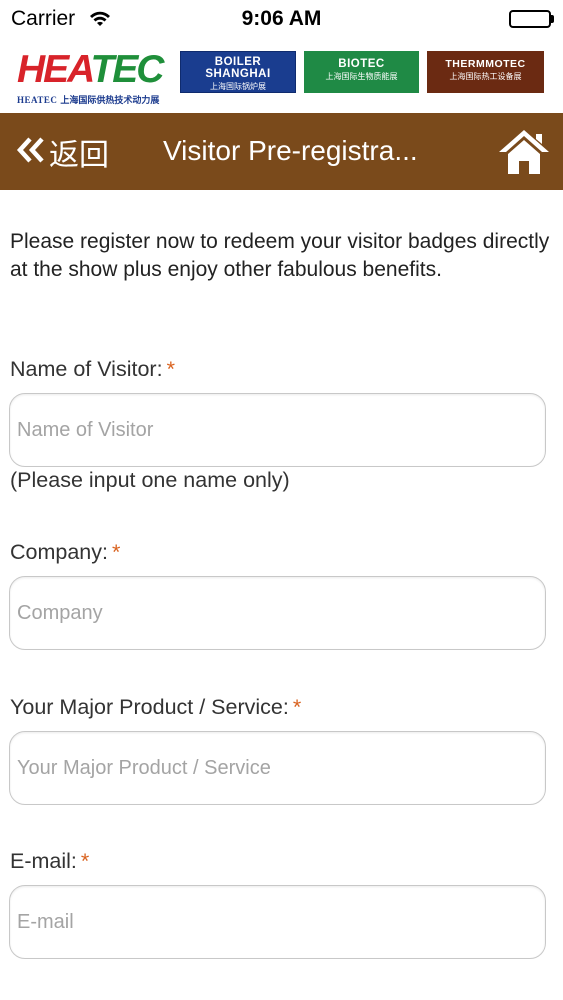 The width and height of the screenshot is (563, 1000). I want to click on major-product-service-label: Your Major Product / Service: *, so click(156, 707).